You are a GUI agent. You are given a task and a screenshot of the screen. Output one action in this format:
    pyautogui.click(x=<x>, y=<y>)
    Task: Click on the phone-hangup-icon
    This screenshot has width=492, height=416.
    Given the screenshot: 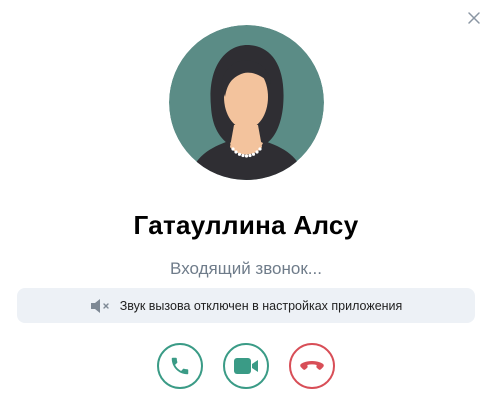 What is the action you would take?
    pyautogui.click(x=312, y=365)
    